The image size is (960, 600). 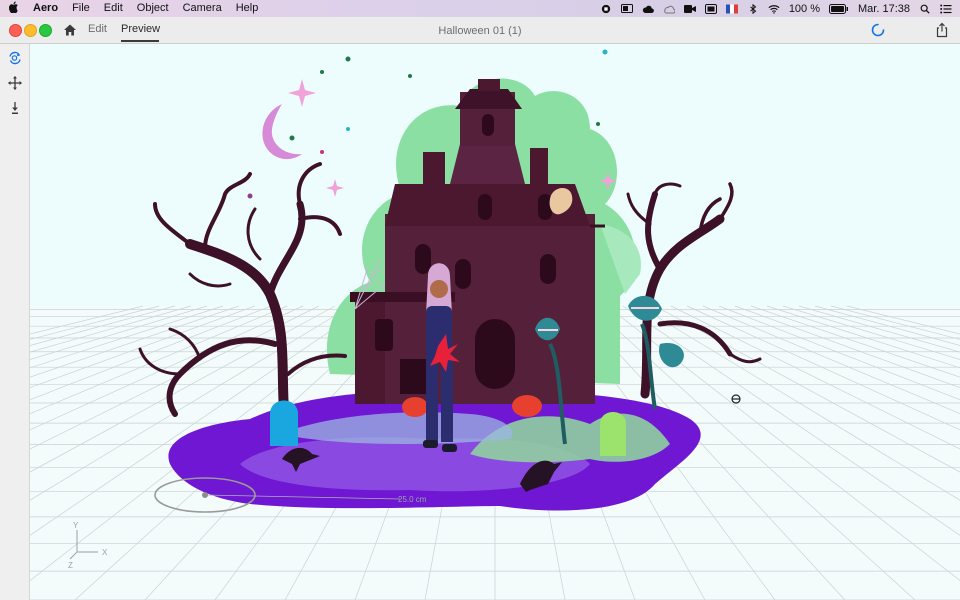 I want to click on tombstone-green, so click(x=613, y=434).